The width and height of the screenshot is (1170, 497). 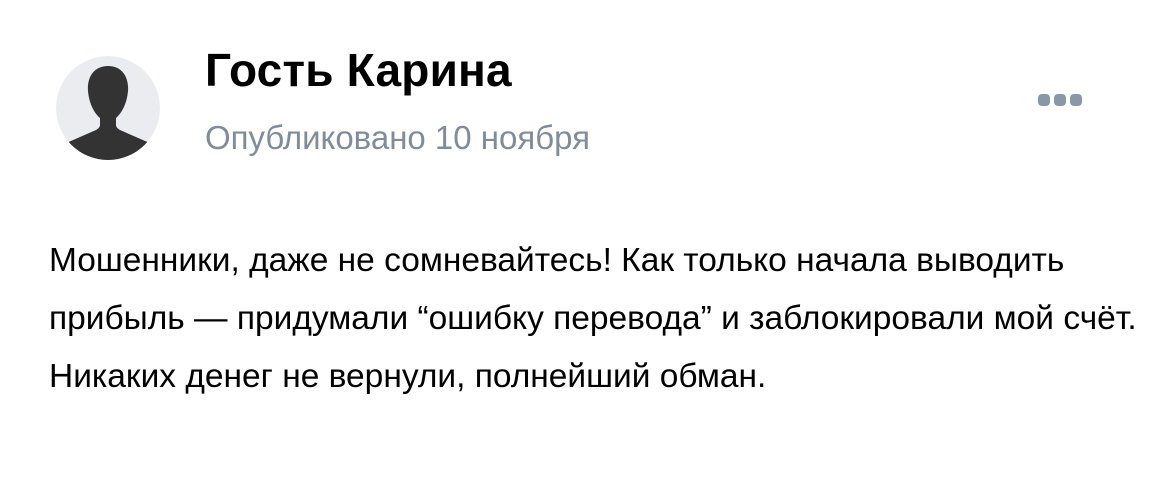 What do you see at coordinates (397, 138) in the screenshot?
I see `post-date: Опубликовано 10 ноября` at bounding box center [397, 138].